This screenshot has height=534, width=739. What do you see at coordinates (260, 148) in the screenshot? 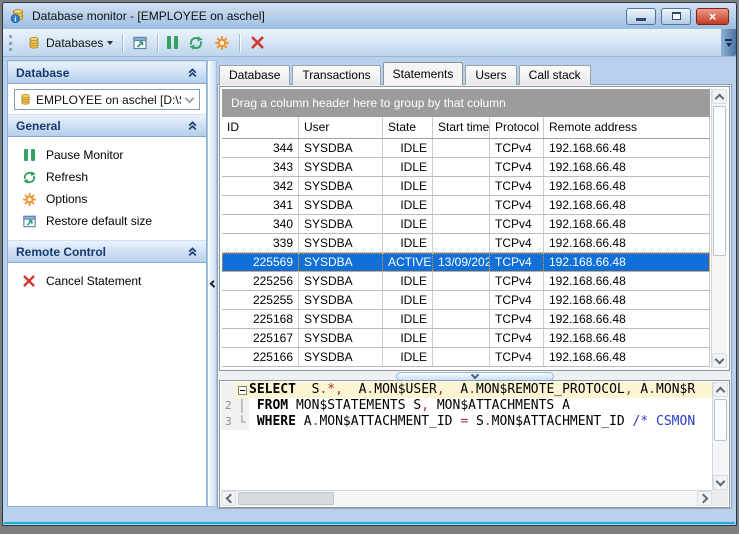
I see `grid-cell-id: 344` at bounding box center [260, 148].